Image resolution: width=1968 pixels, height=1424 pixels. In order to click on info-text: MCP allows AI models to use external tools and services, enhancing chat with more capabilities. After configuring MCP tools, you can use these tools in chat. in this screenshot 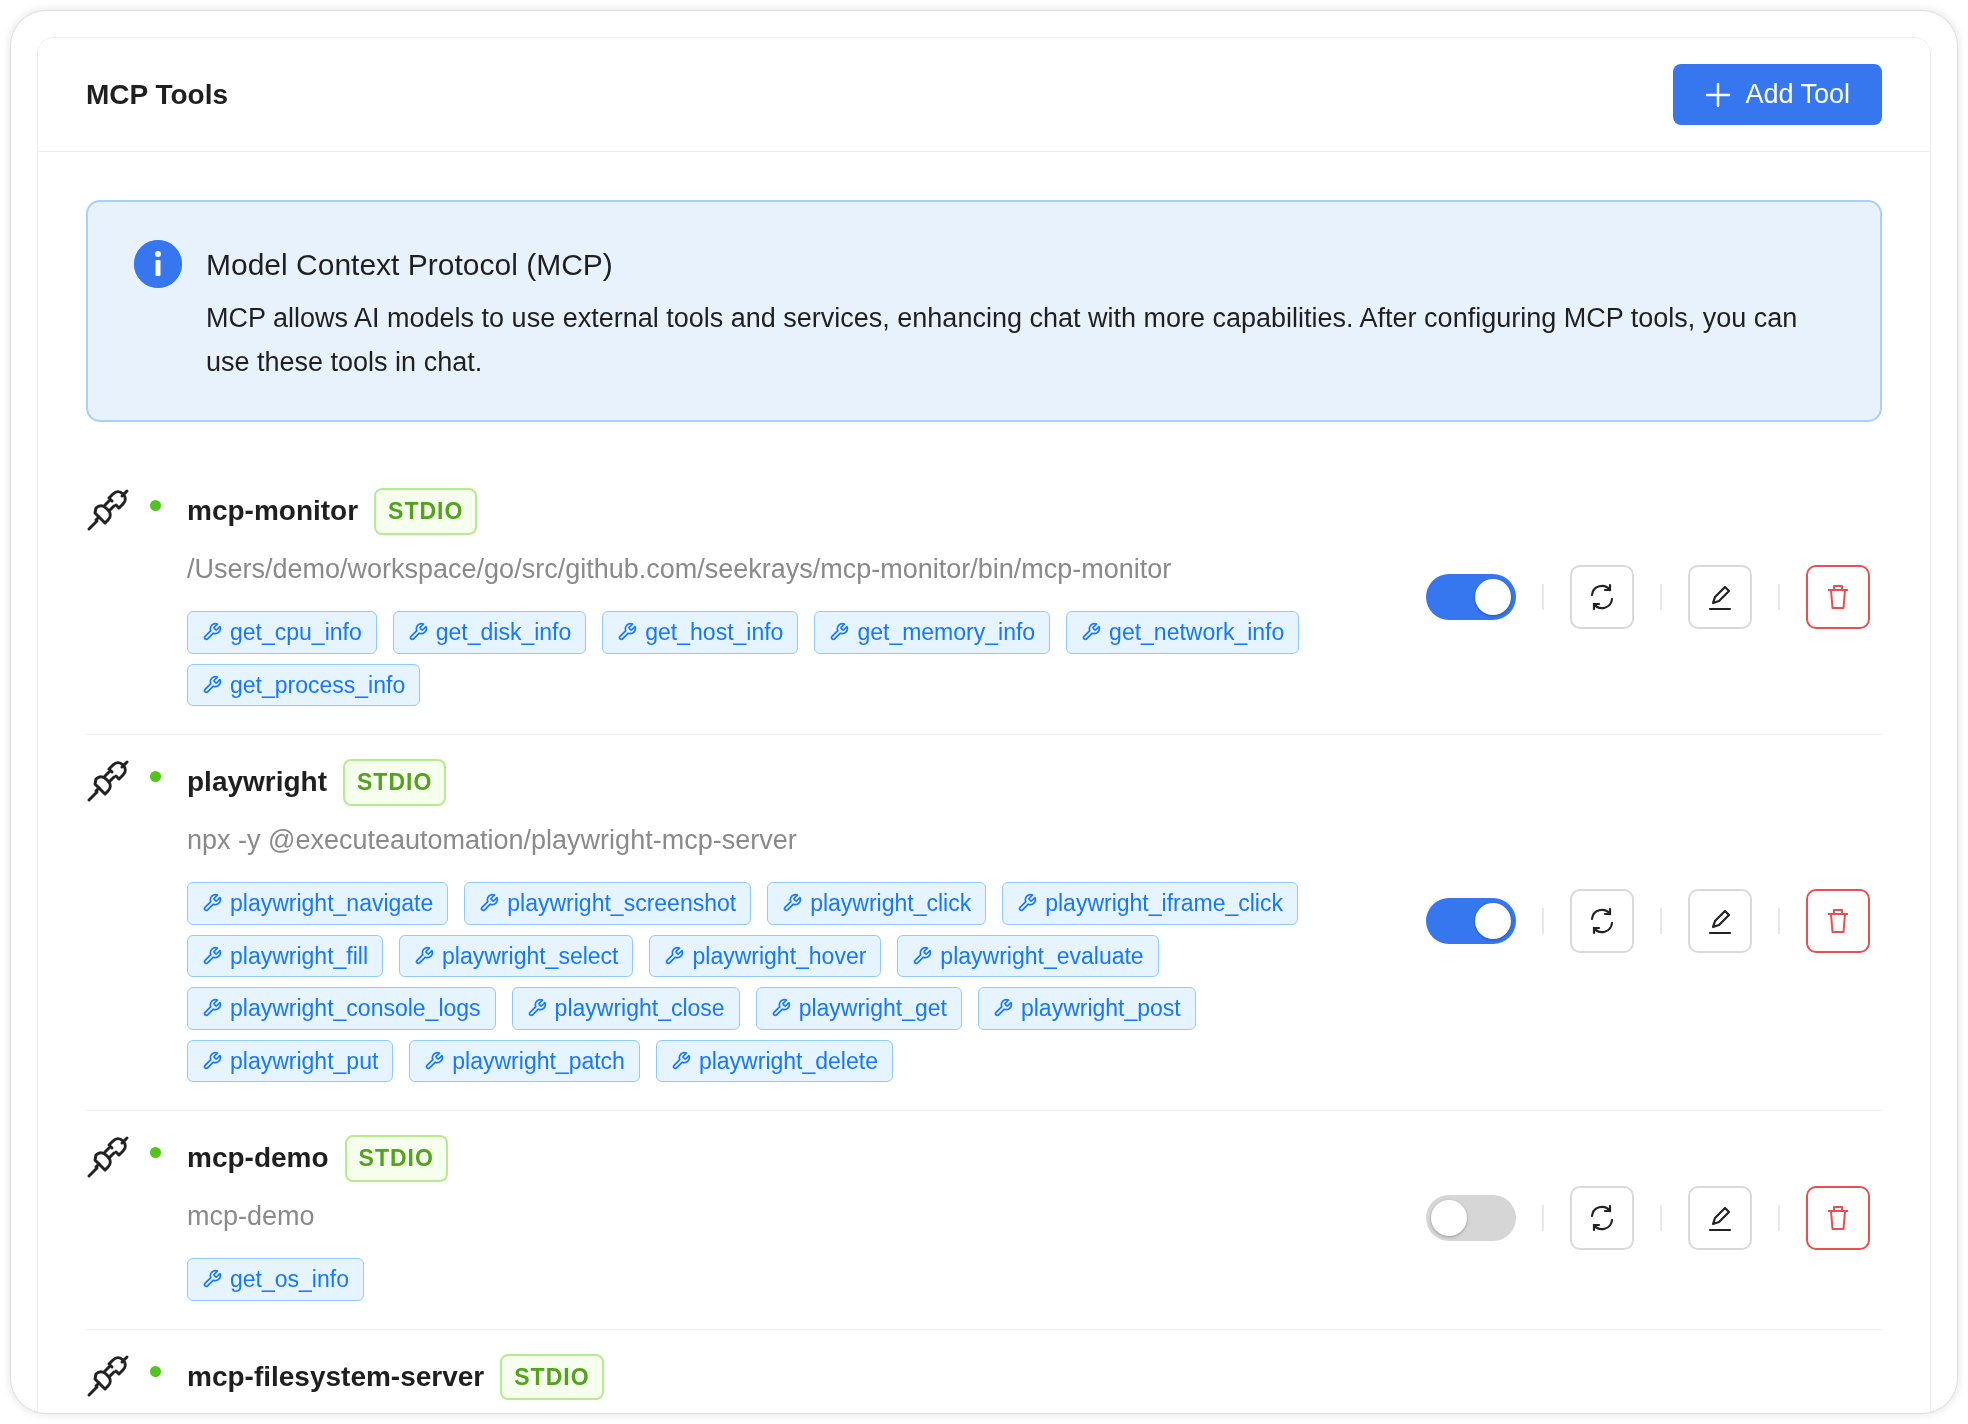, I will do `click(1002, 340)`.